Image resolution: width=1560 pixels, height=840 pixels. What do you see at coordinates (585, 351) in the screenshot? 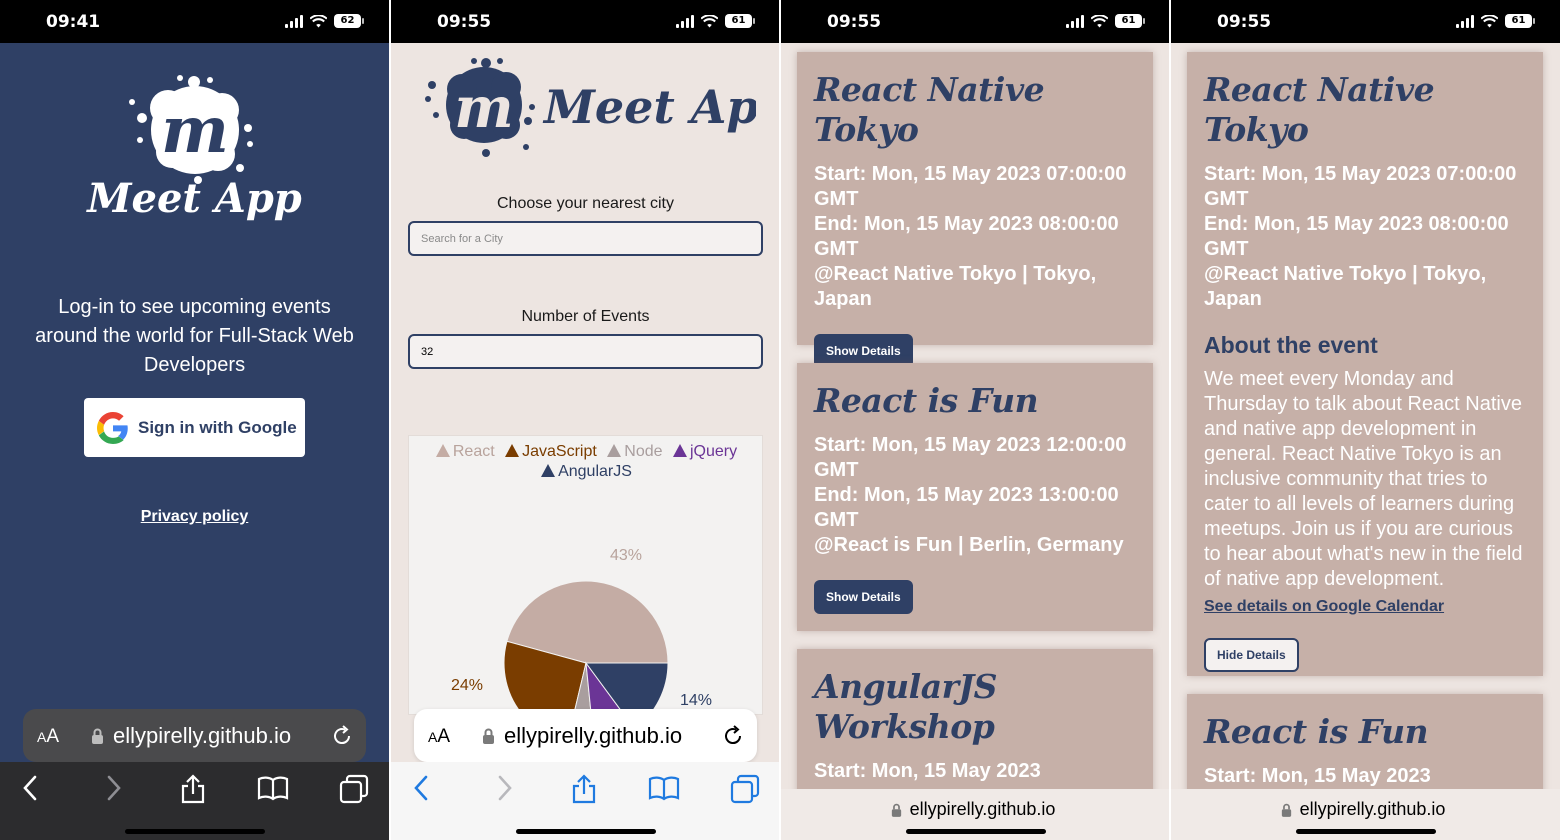
I see `number-of-events-input: 32` at bounding box center [585, 351].